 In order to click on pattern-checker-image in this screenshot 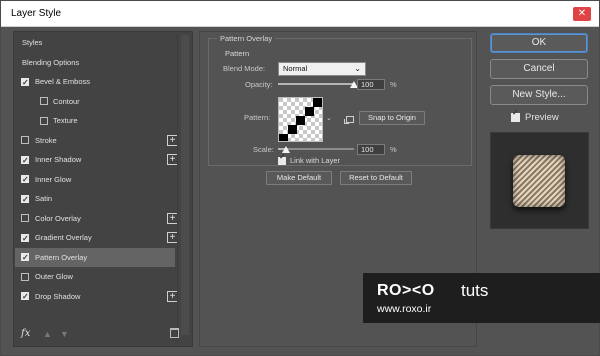, I will do `click(300, 119)`.